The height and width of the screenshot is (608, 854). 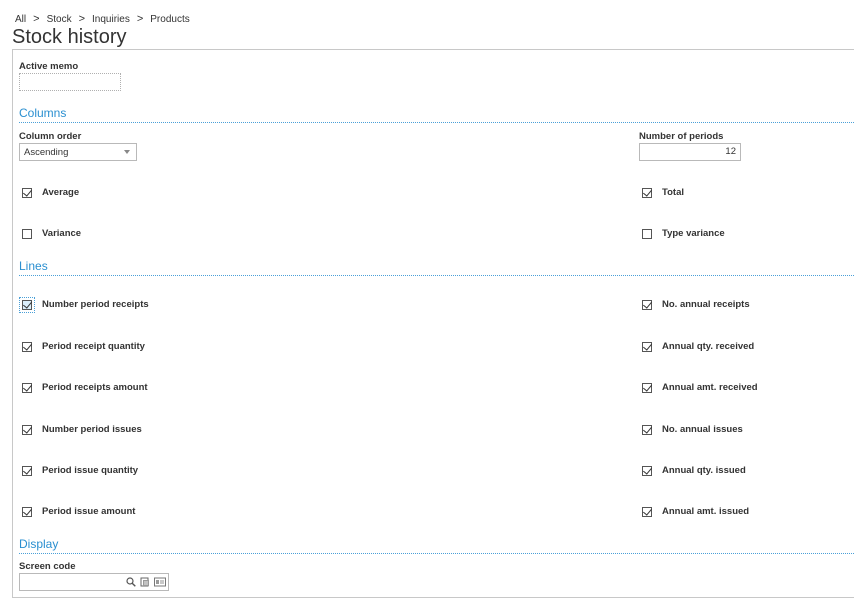 I want to click on checkbox-label: Period receipt quantity, so click(x=93, y=346).